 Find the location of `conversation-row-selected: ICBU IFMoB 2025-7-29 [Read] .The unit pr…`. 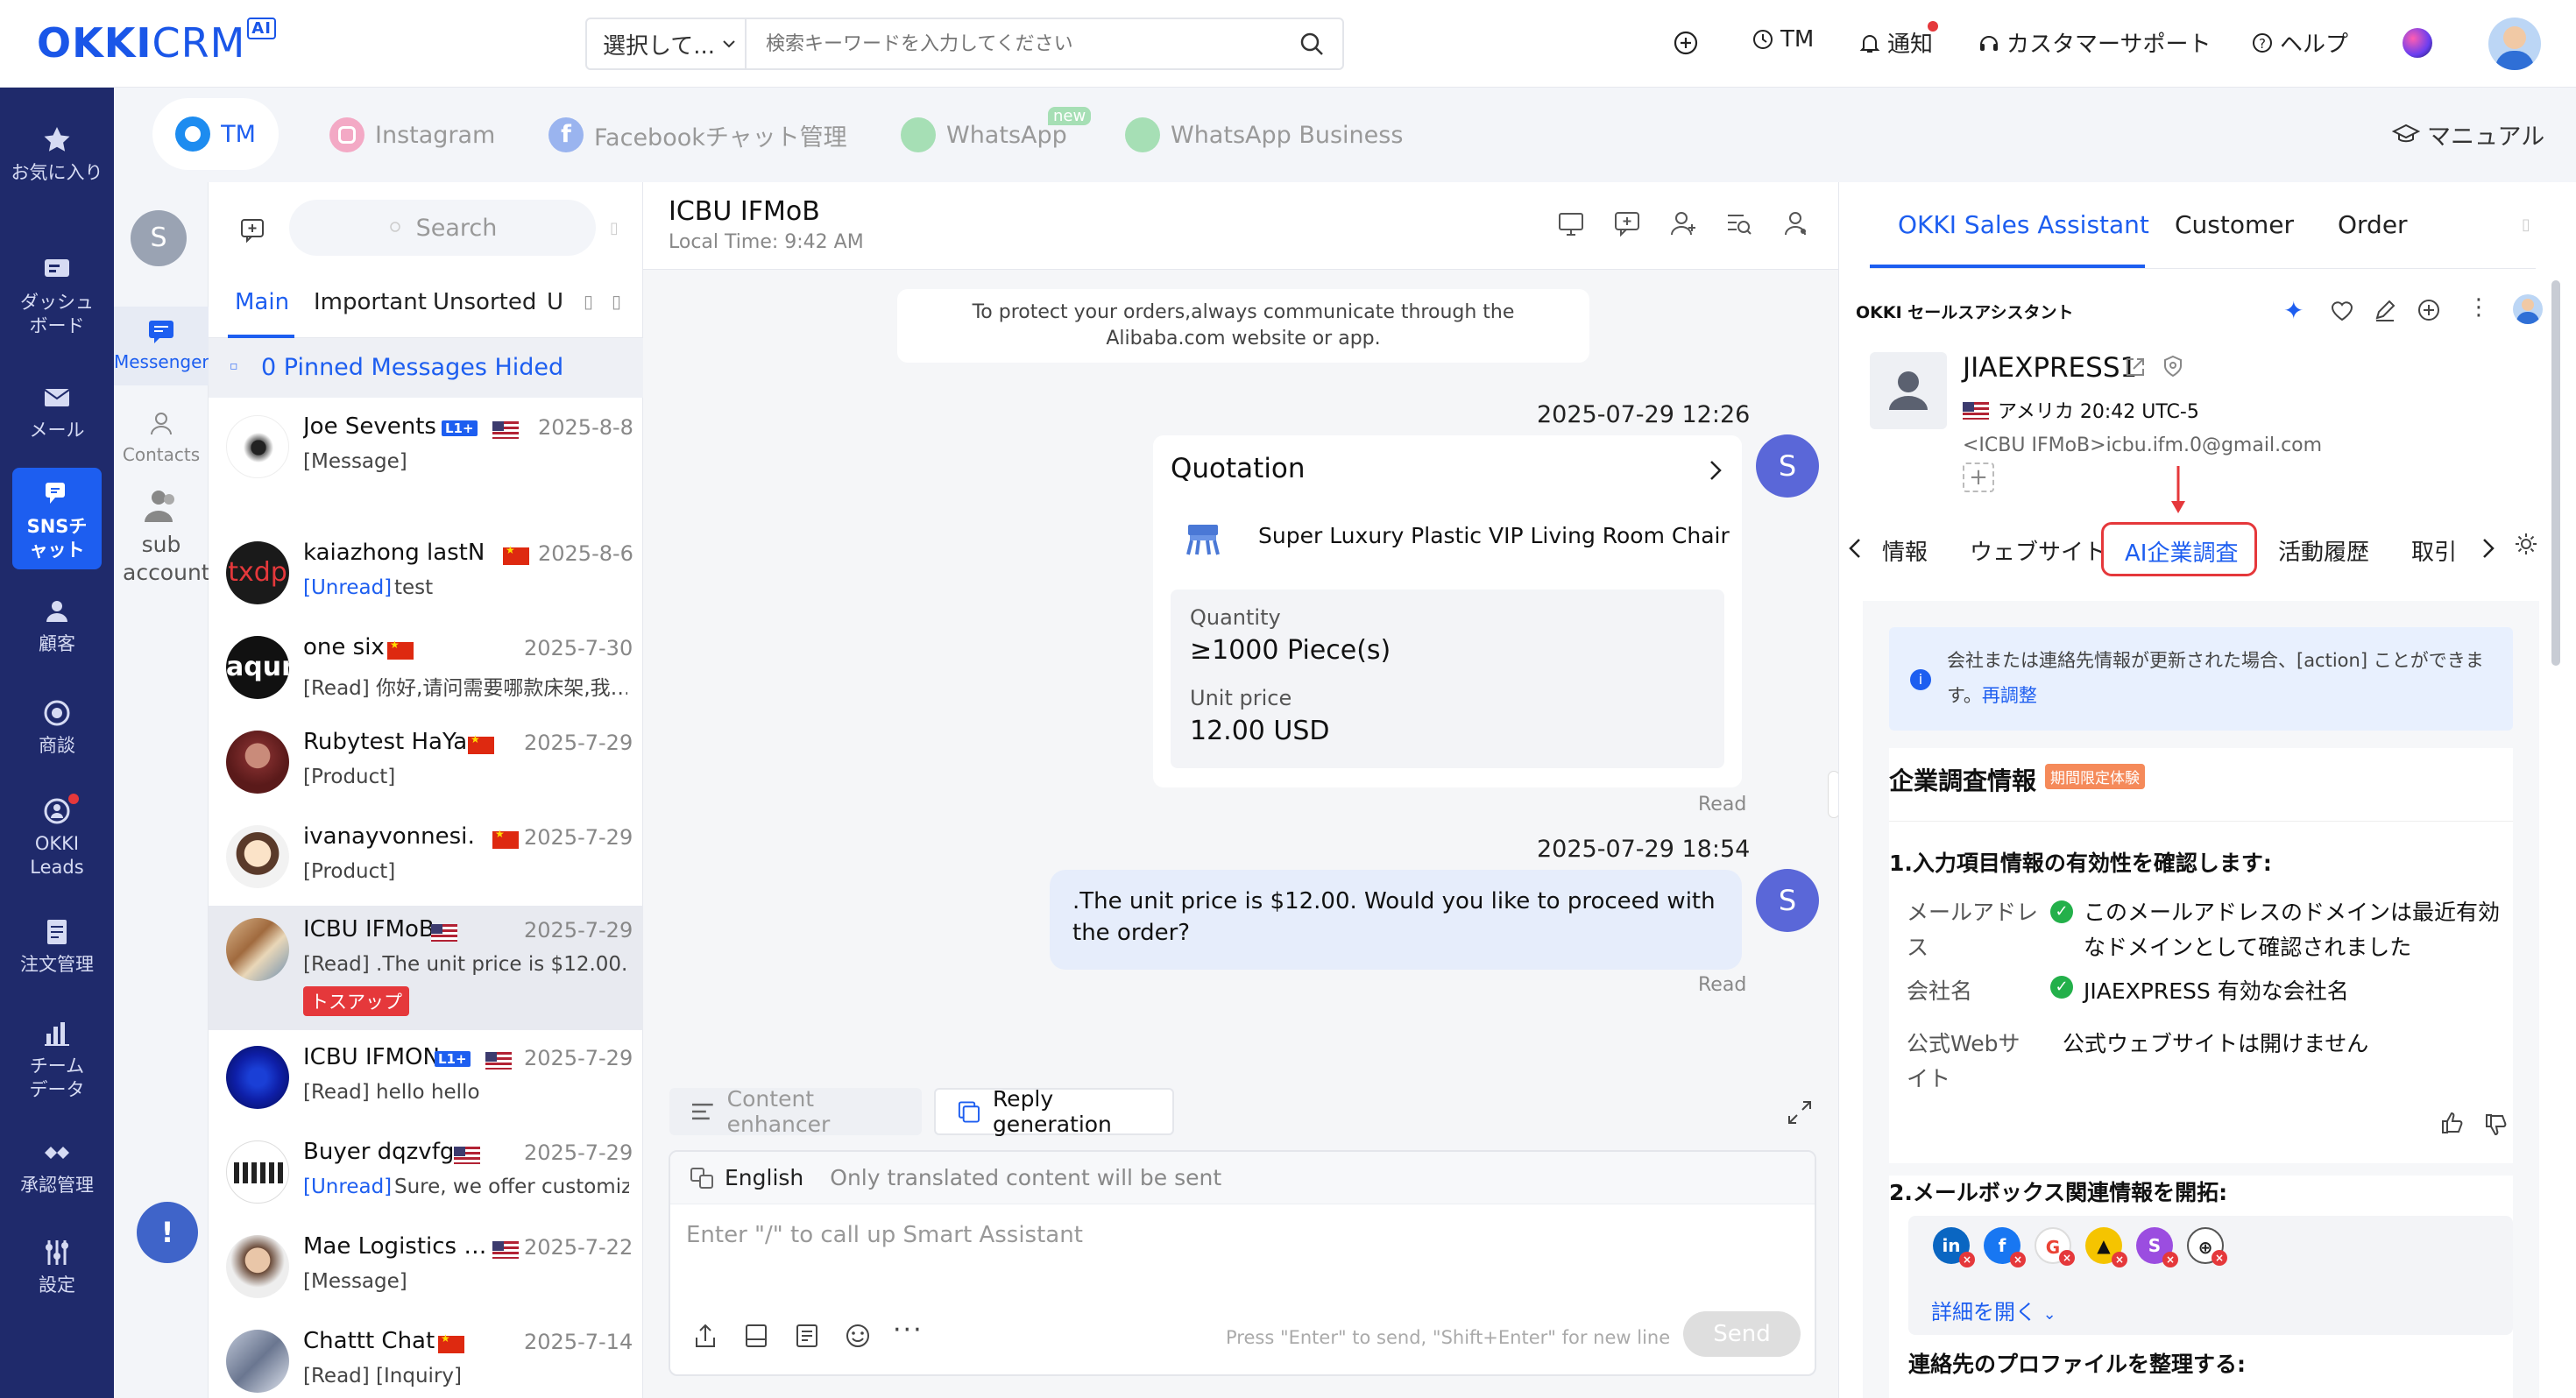

conversation-row-selected: ICBU IFMoB 2025-7-29 [Read] .The unit pr… is located at coordinates (426, 968).